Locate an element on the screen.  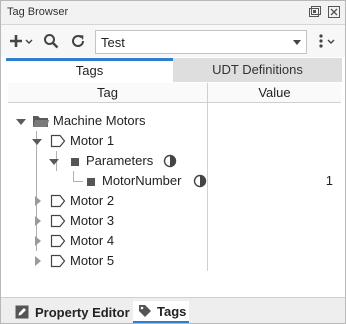
memory-tag-icon is located at coordinates (91, 183).